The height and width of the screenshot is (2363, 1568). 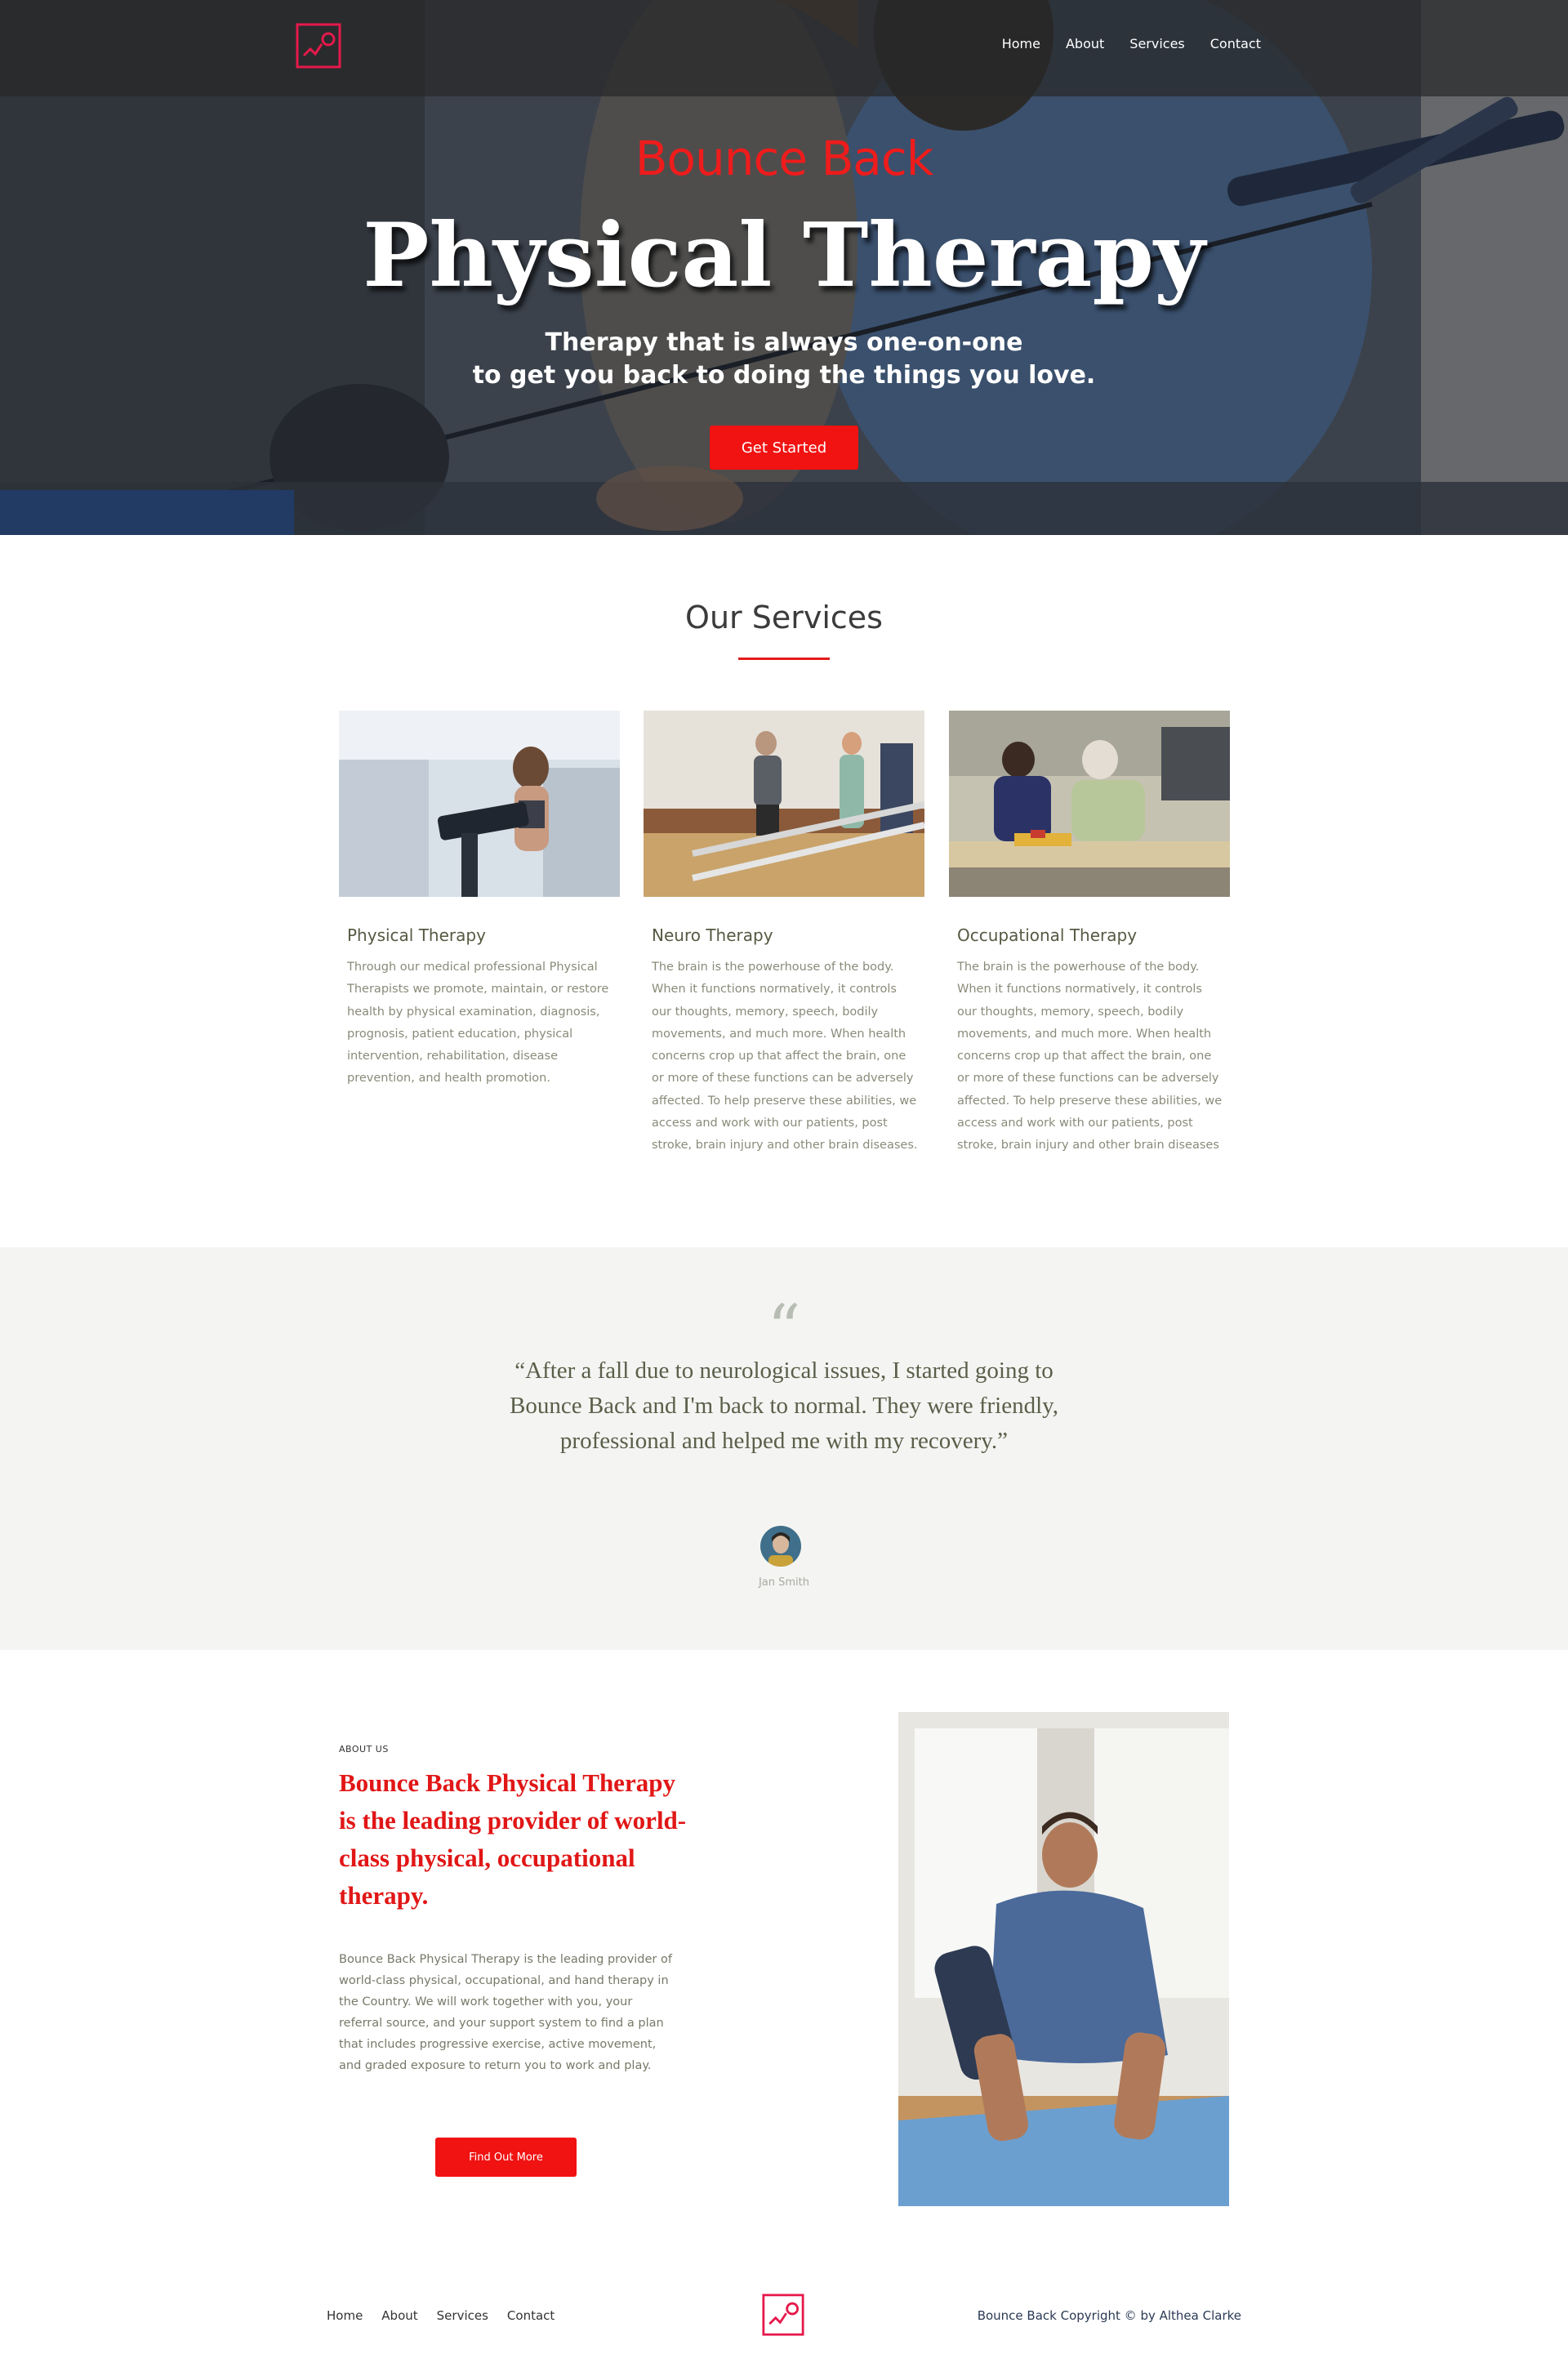 What do you see at coordinates (531, 2316) in the screenshot?
I see `footer-contact-link: Contact` at bounding box center [531, 2316].